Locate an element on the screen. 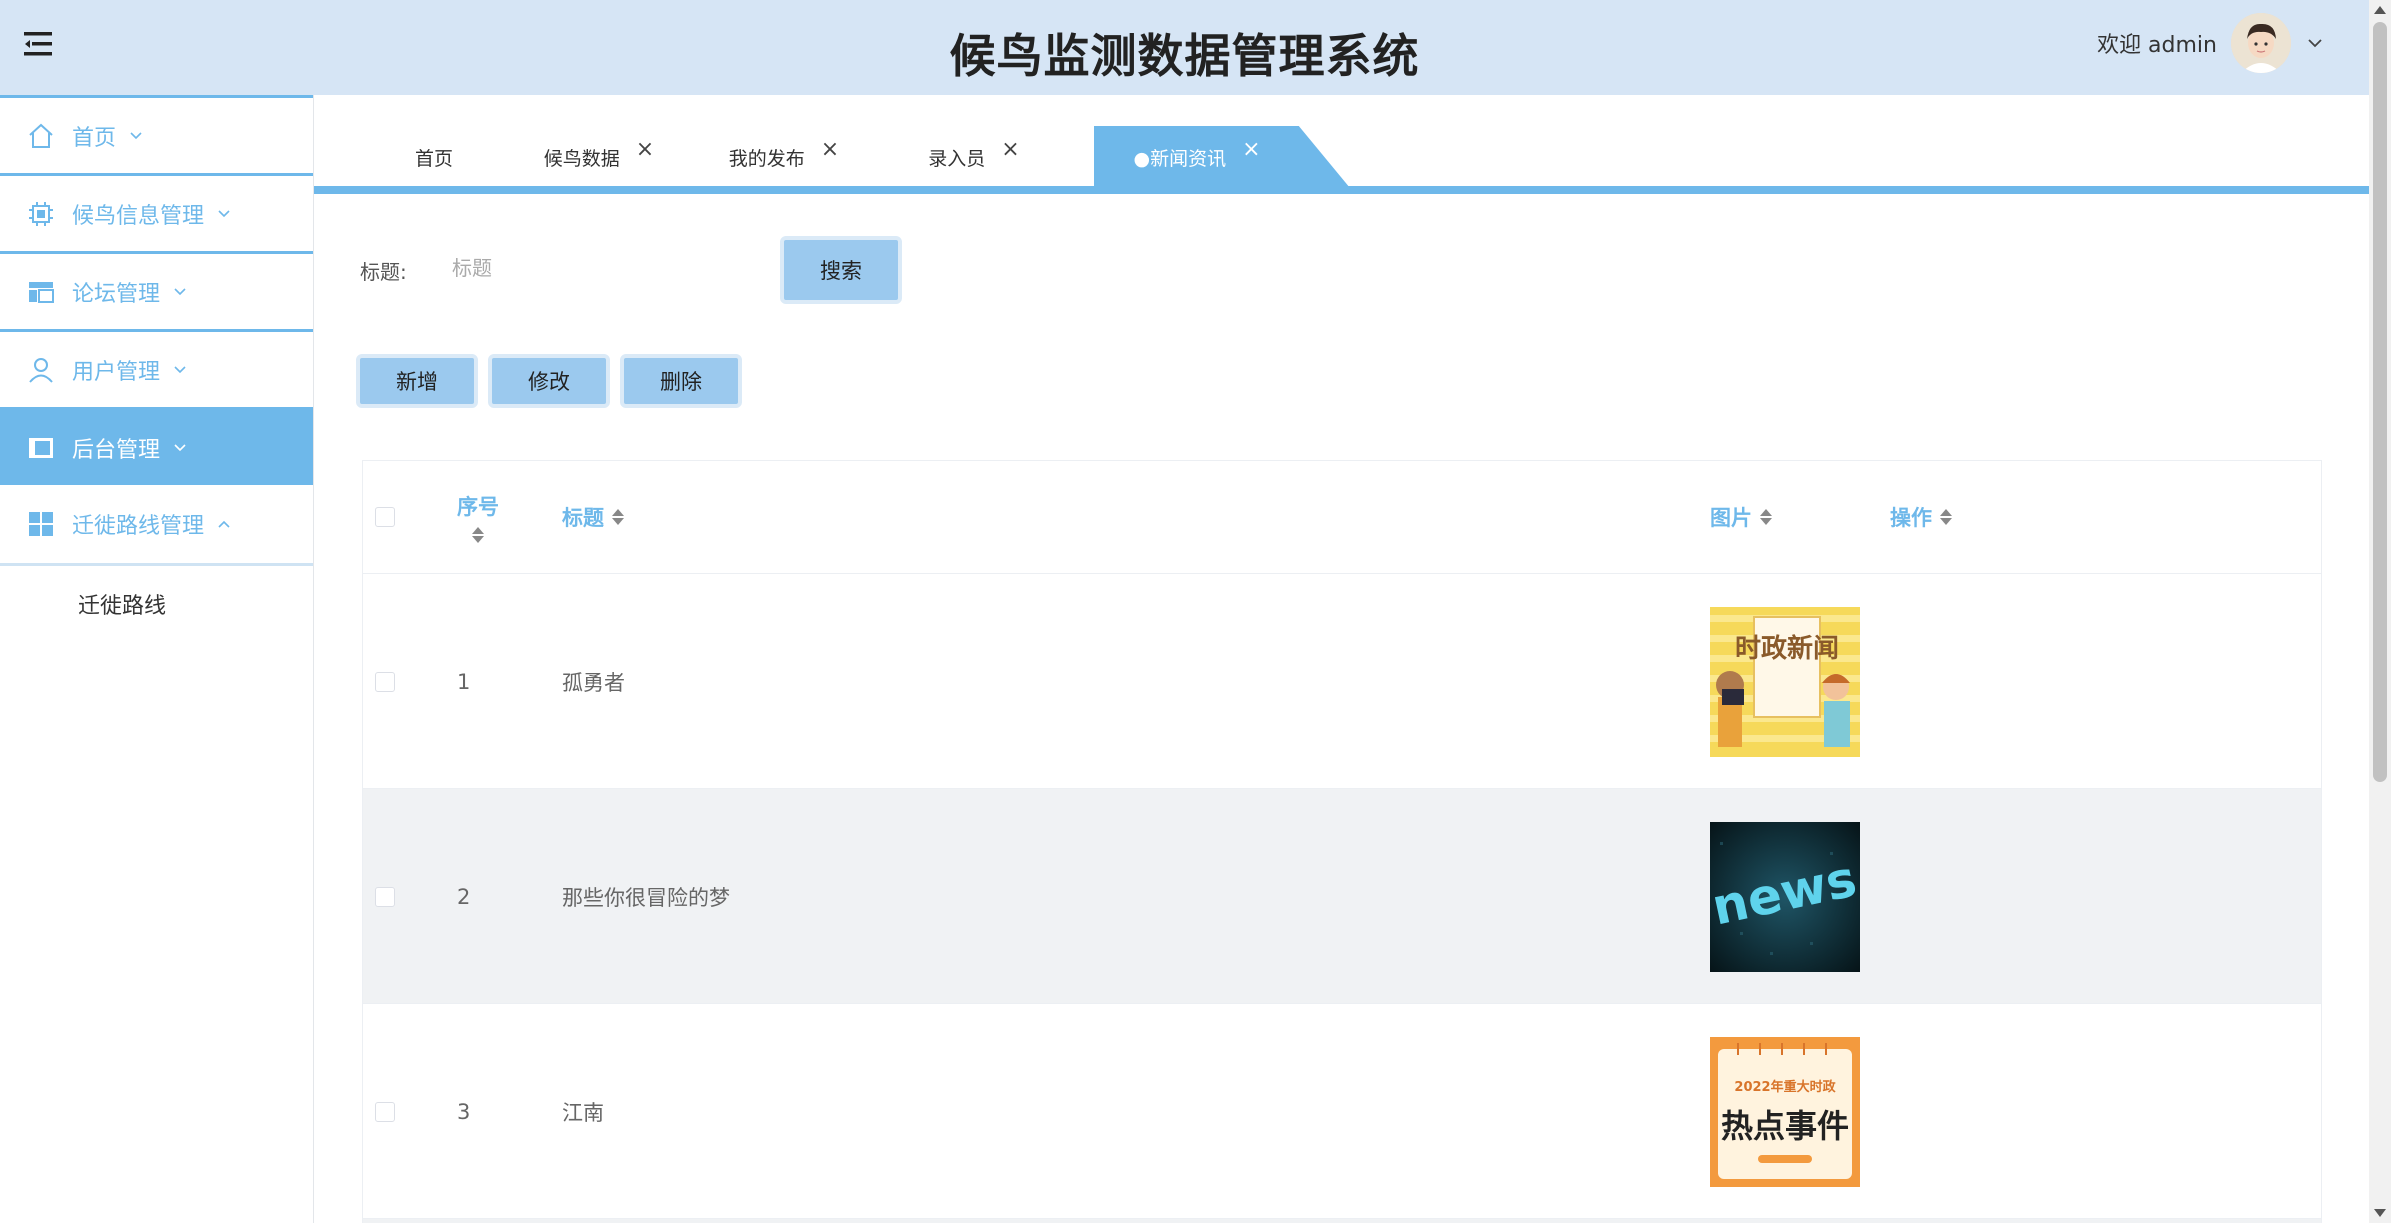 The width and height of the screenshot is (2391, 1223). tab-label: 录入员 is located at coordinates (957, 158).